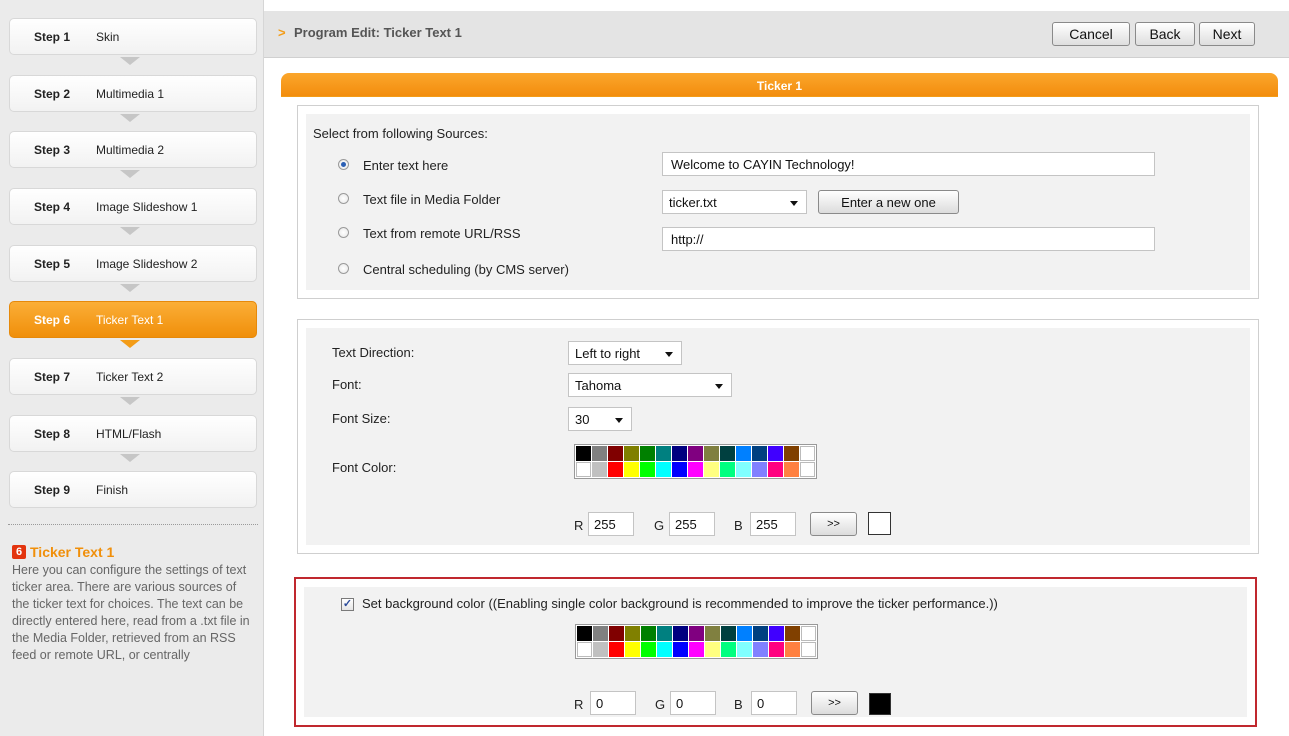 This screenshot has height=736, width=1289. Describe the element at coordinates (133, 206) in the screenshot. I see `step-item: Step 4 Image Slideshow 1` at that location.